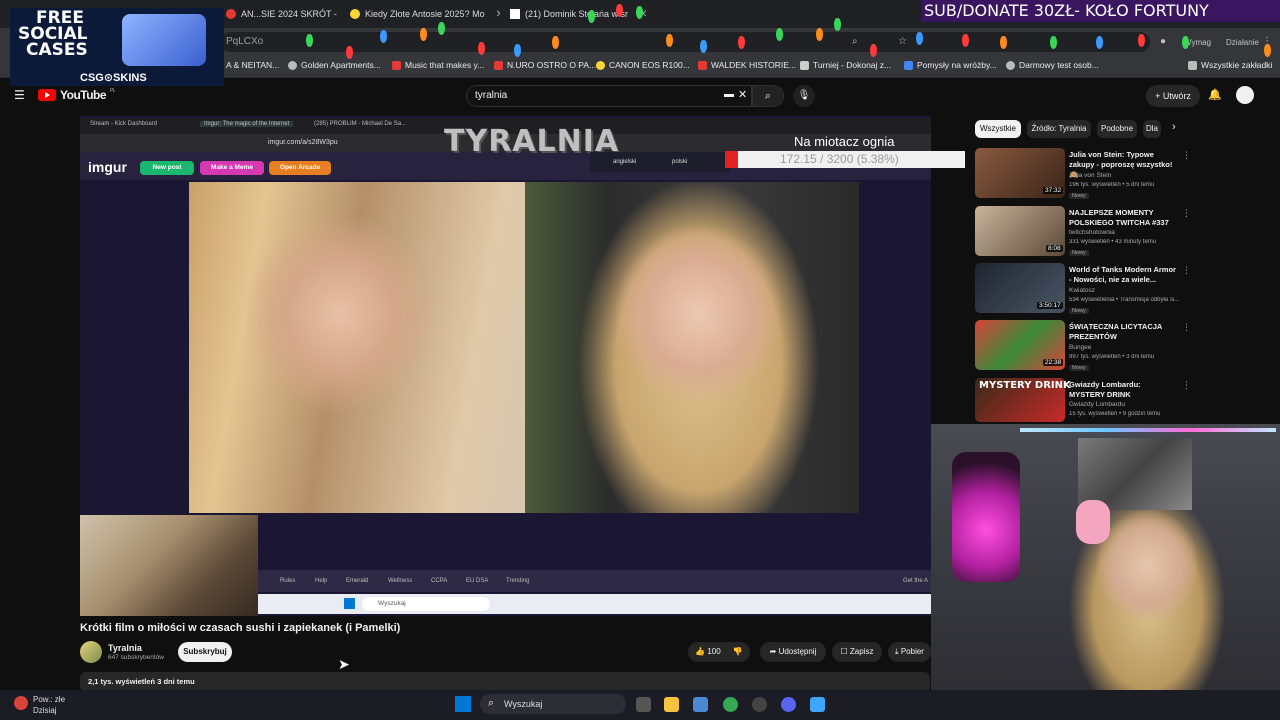 Image resolution: width=1280 pixels, height=720 pixels. I want to click on chip-related: Podobne, so click(1117, 129).